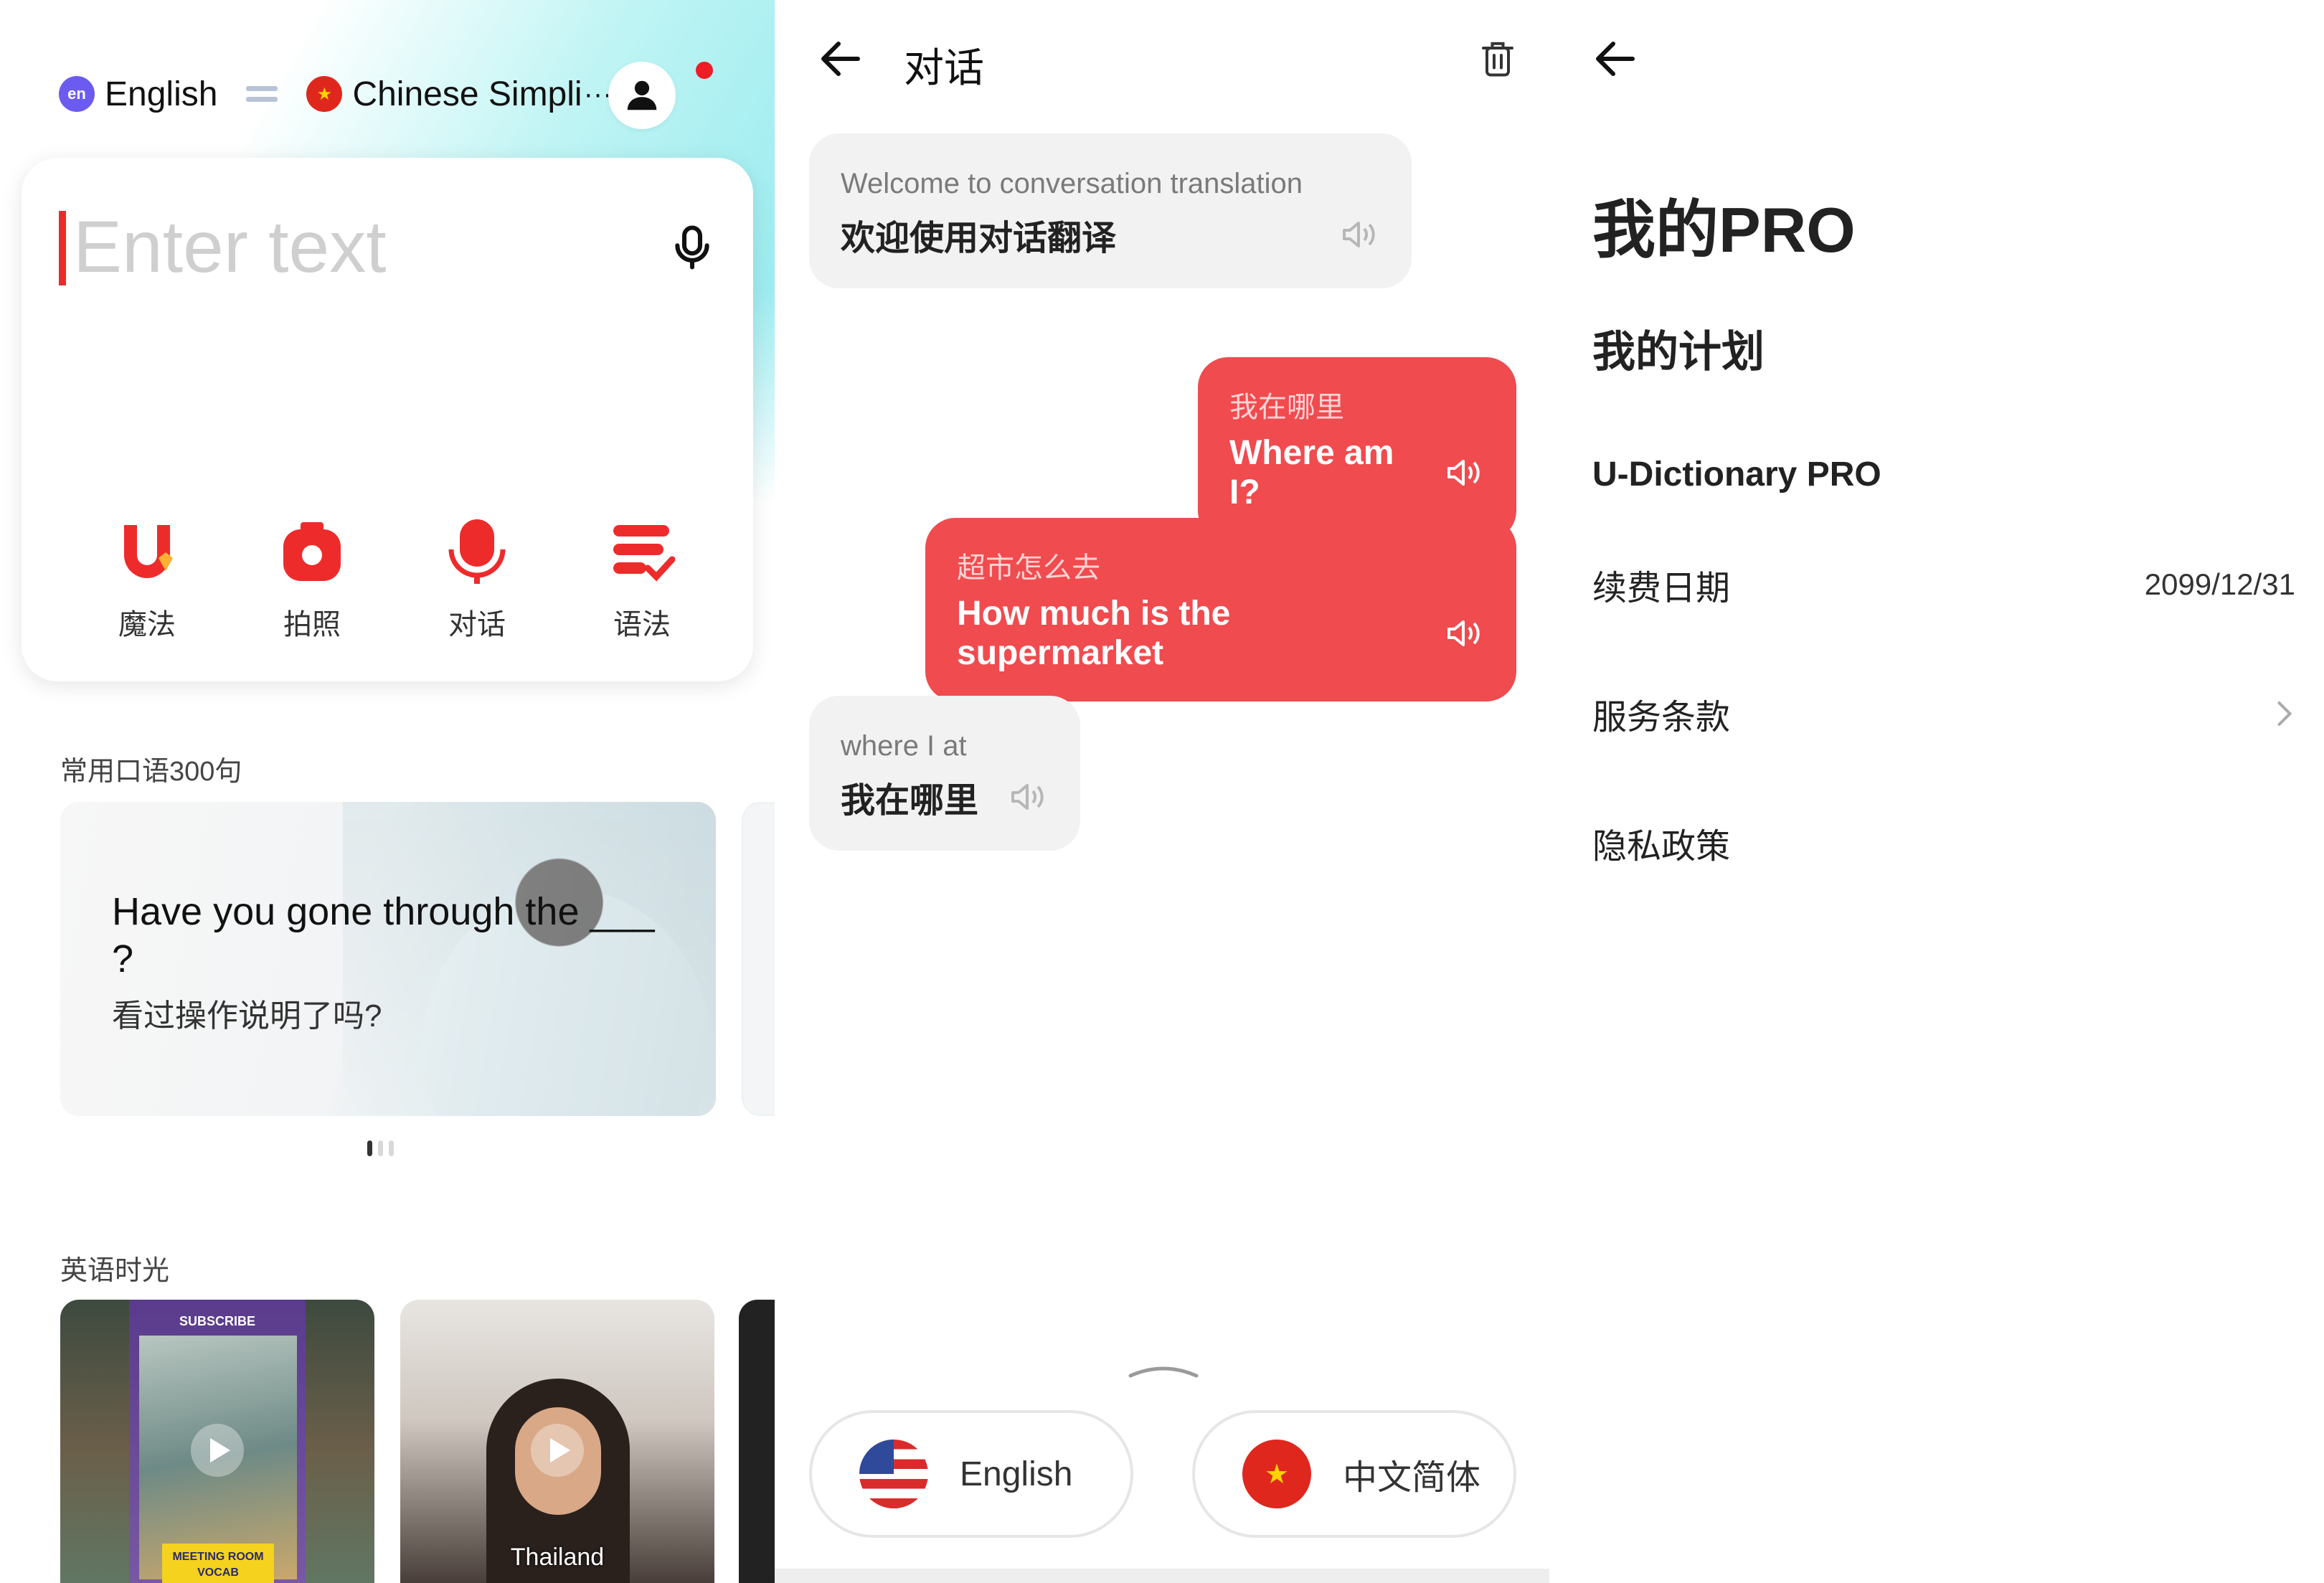 The width and height of the screenshot is (2324, 1583). Describe the element at coordinates (147, 625) in the screenshot. I see `feature-magic-label: 魔法` at that location.